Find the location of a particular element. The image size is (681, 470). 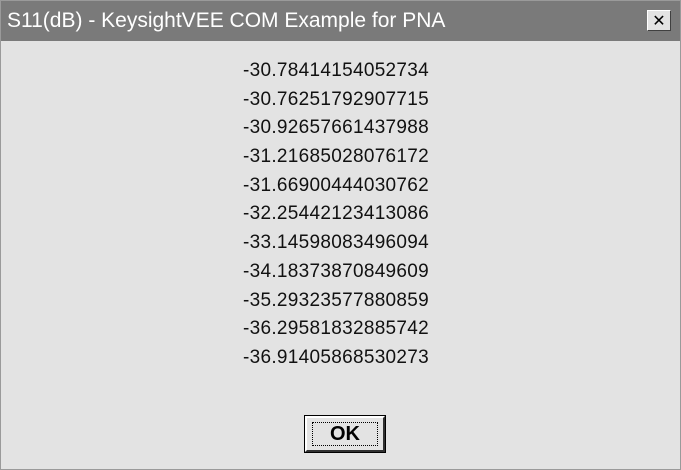

close-button: ✕ is located at coordinates (659, 20).